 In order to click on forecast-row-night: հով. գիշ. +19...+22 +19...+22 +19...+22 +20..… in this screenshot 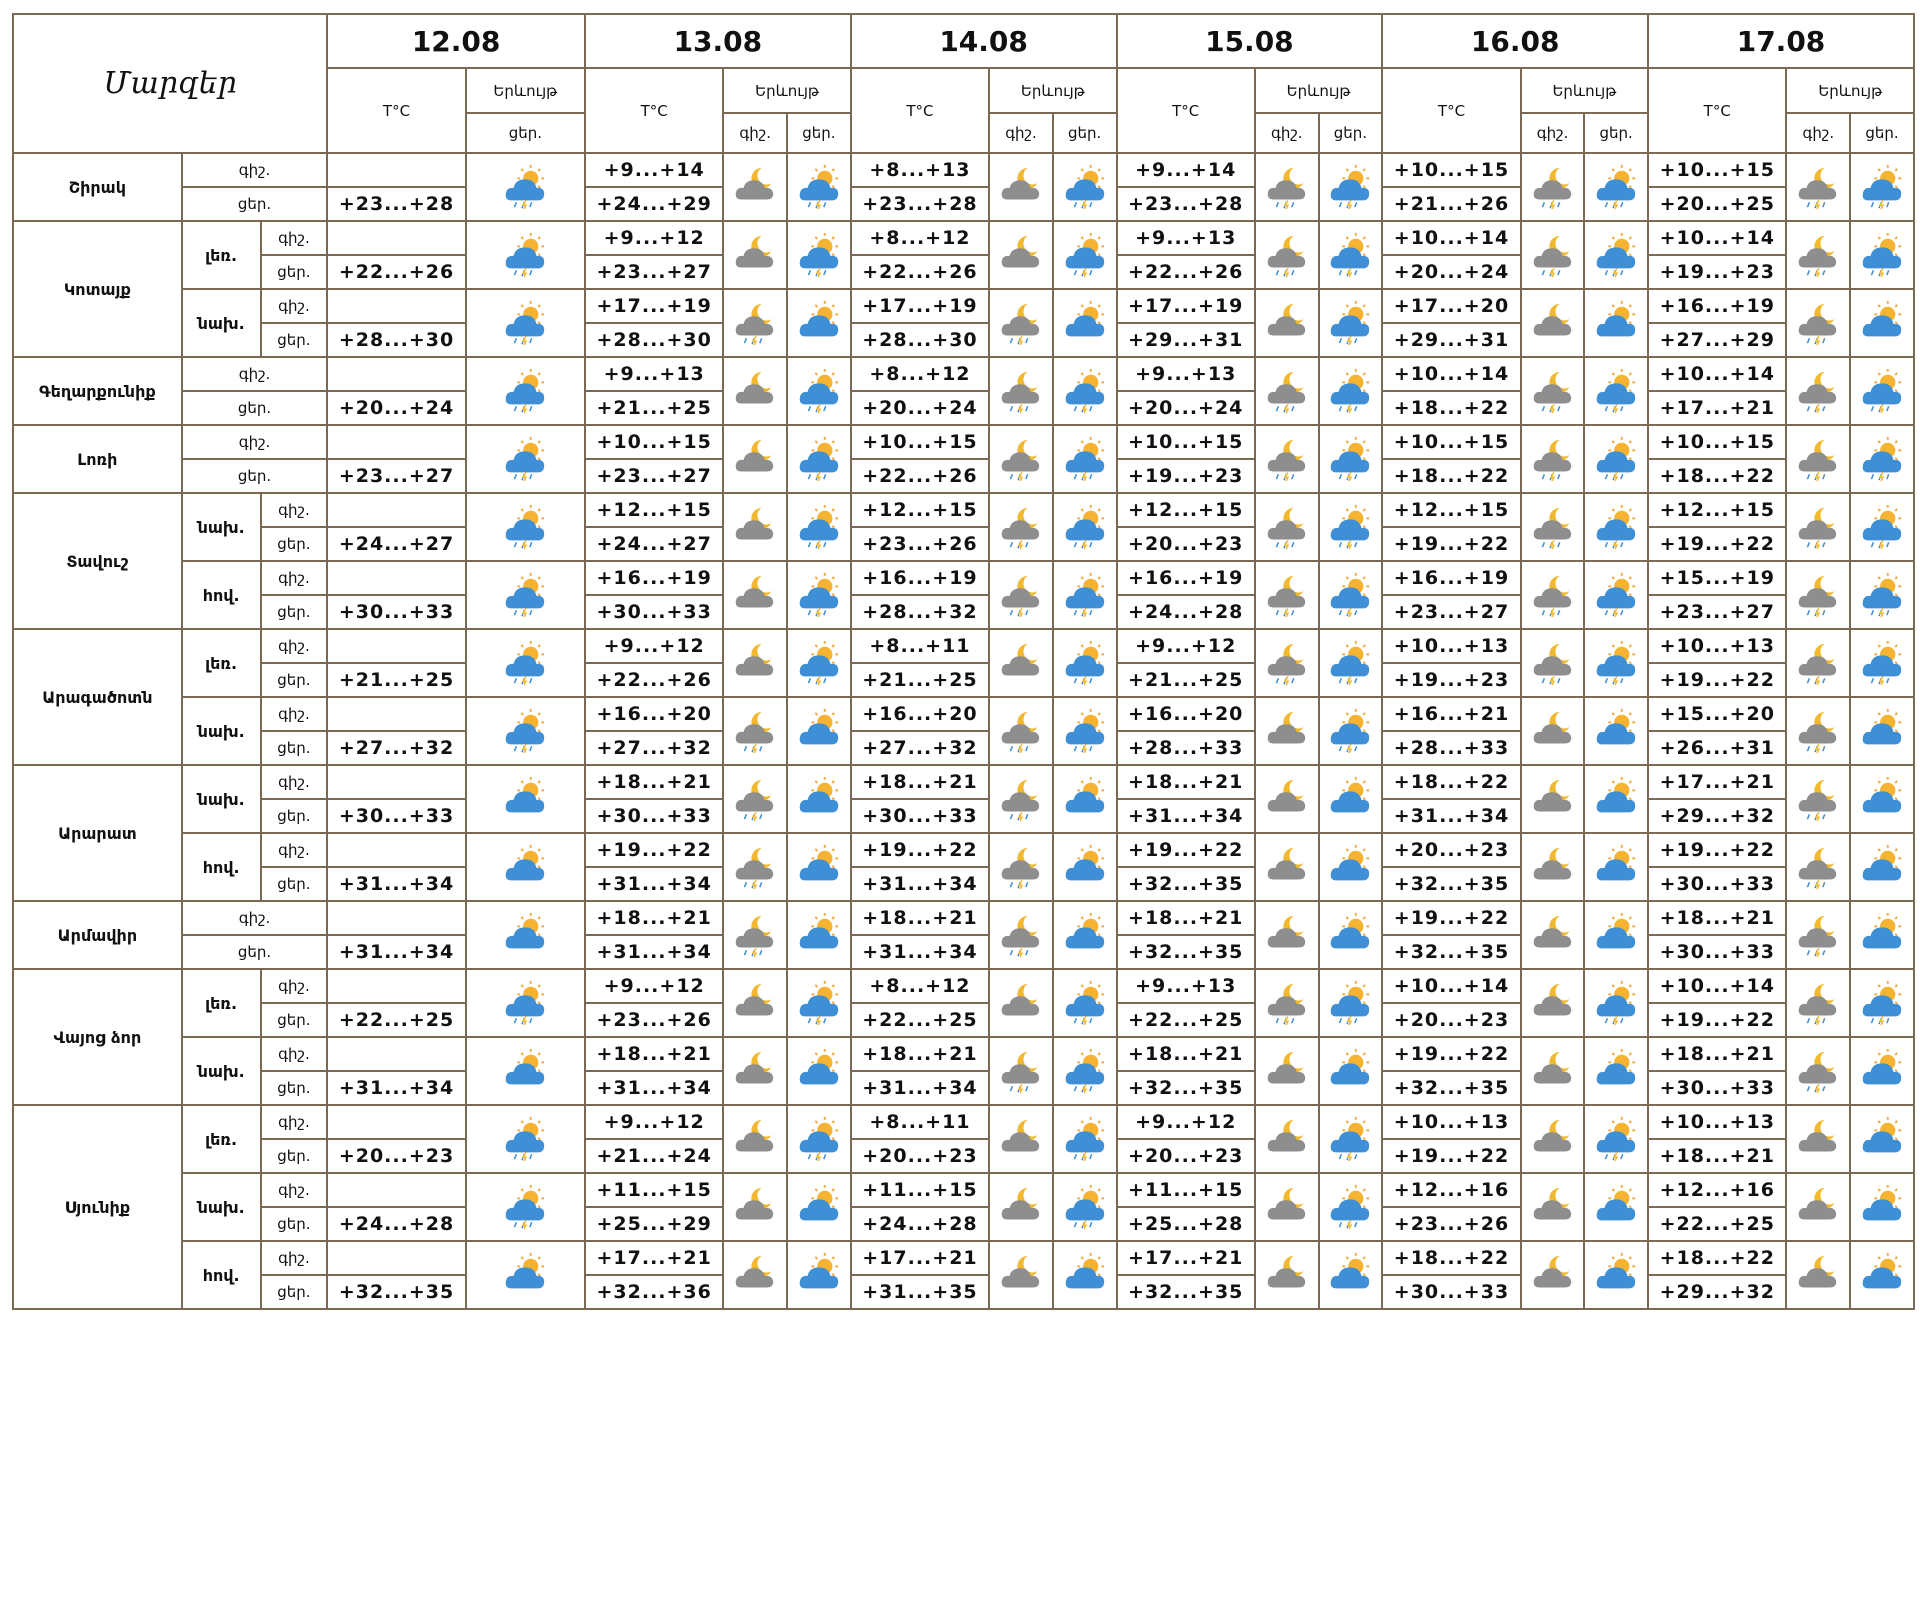, I will do `click(964, 867)`.